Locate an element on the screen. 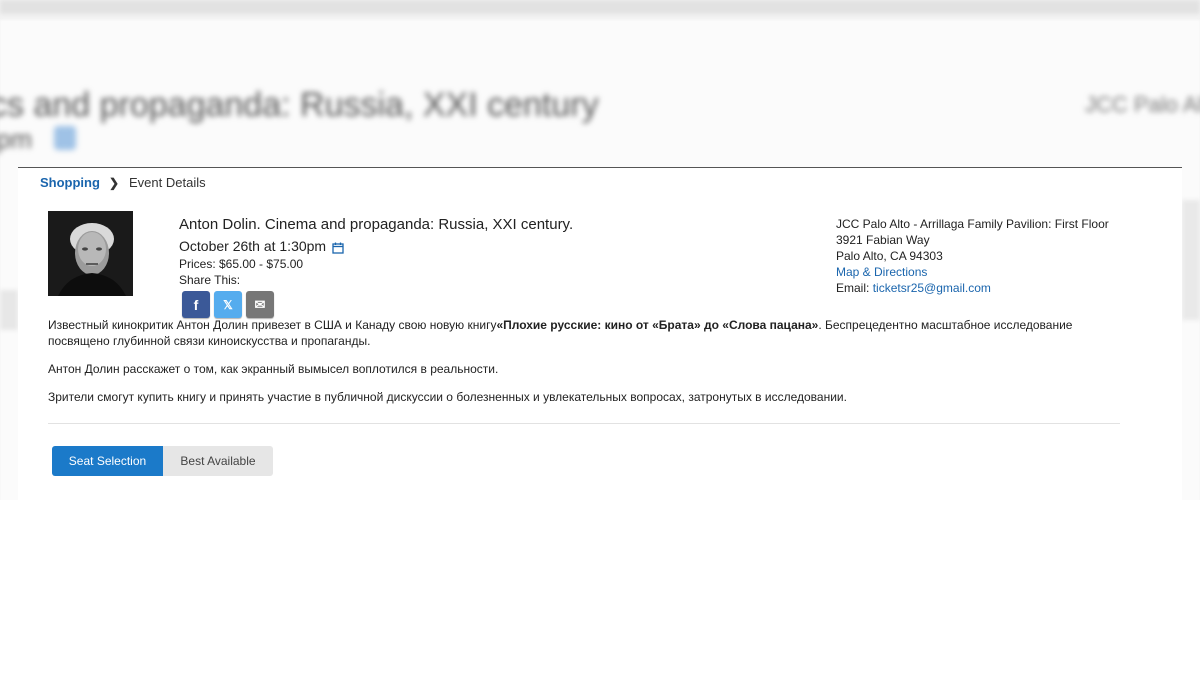  blurred-calendar-icon is located at coordinates (65, 138).